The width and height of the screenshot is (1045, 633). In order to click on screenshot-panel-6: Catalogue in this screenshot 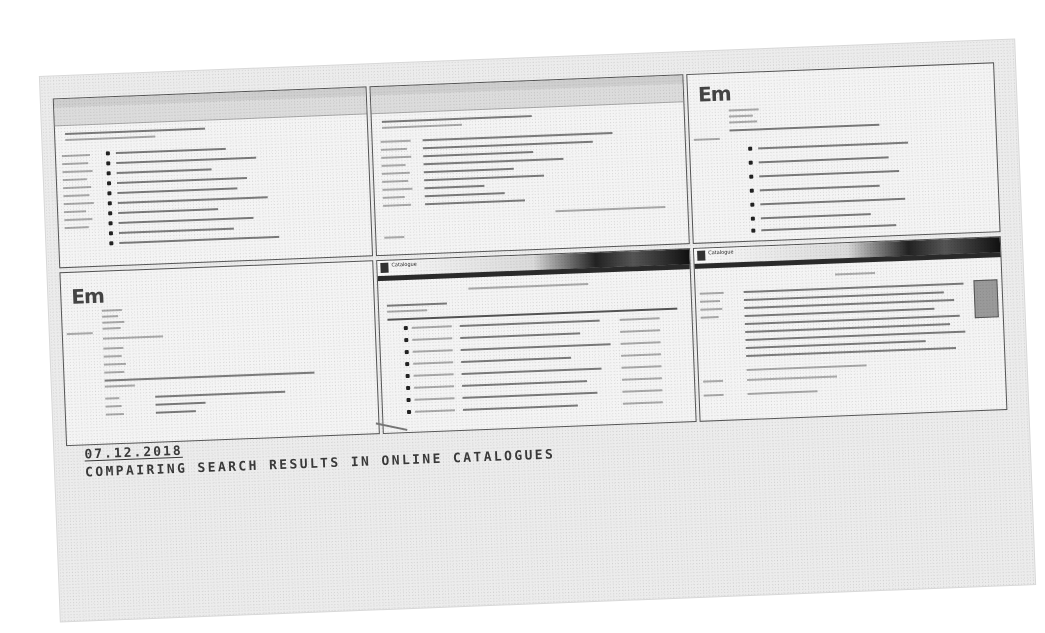, I will do `click(850, 329)`.